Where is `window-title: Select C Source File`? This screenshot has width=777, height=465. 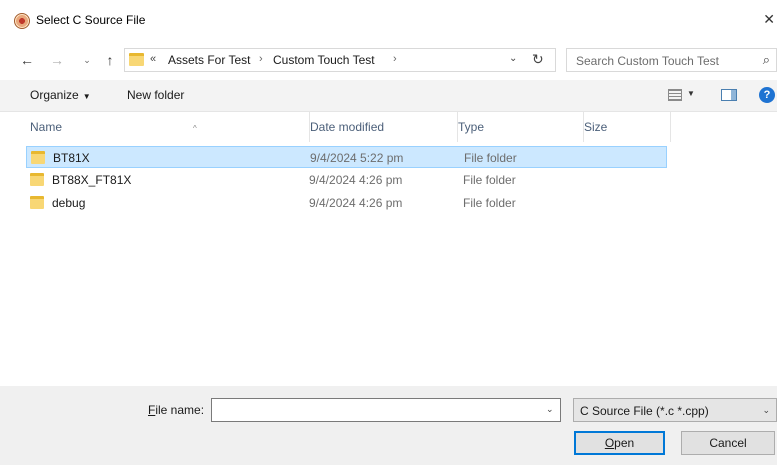
window-title: Select C Source File is located at coordinates (91, 20).